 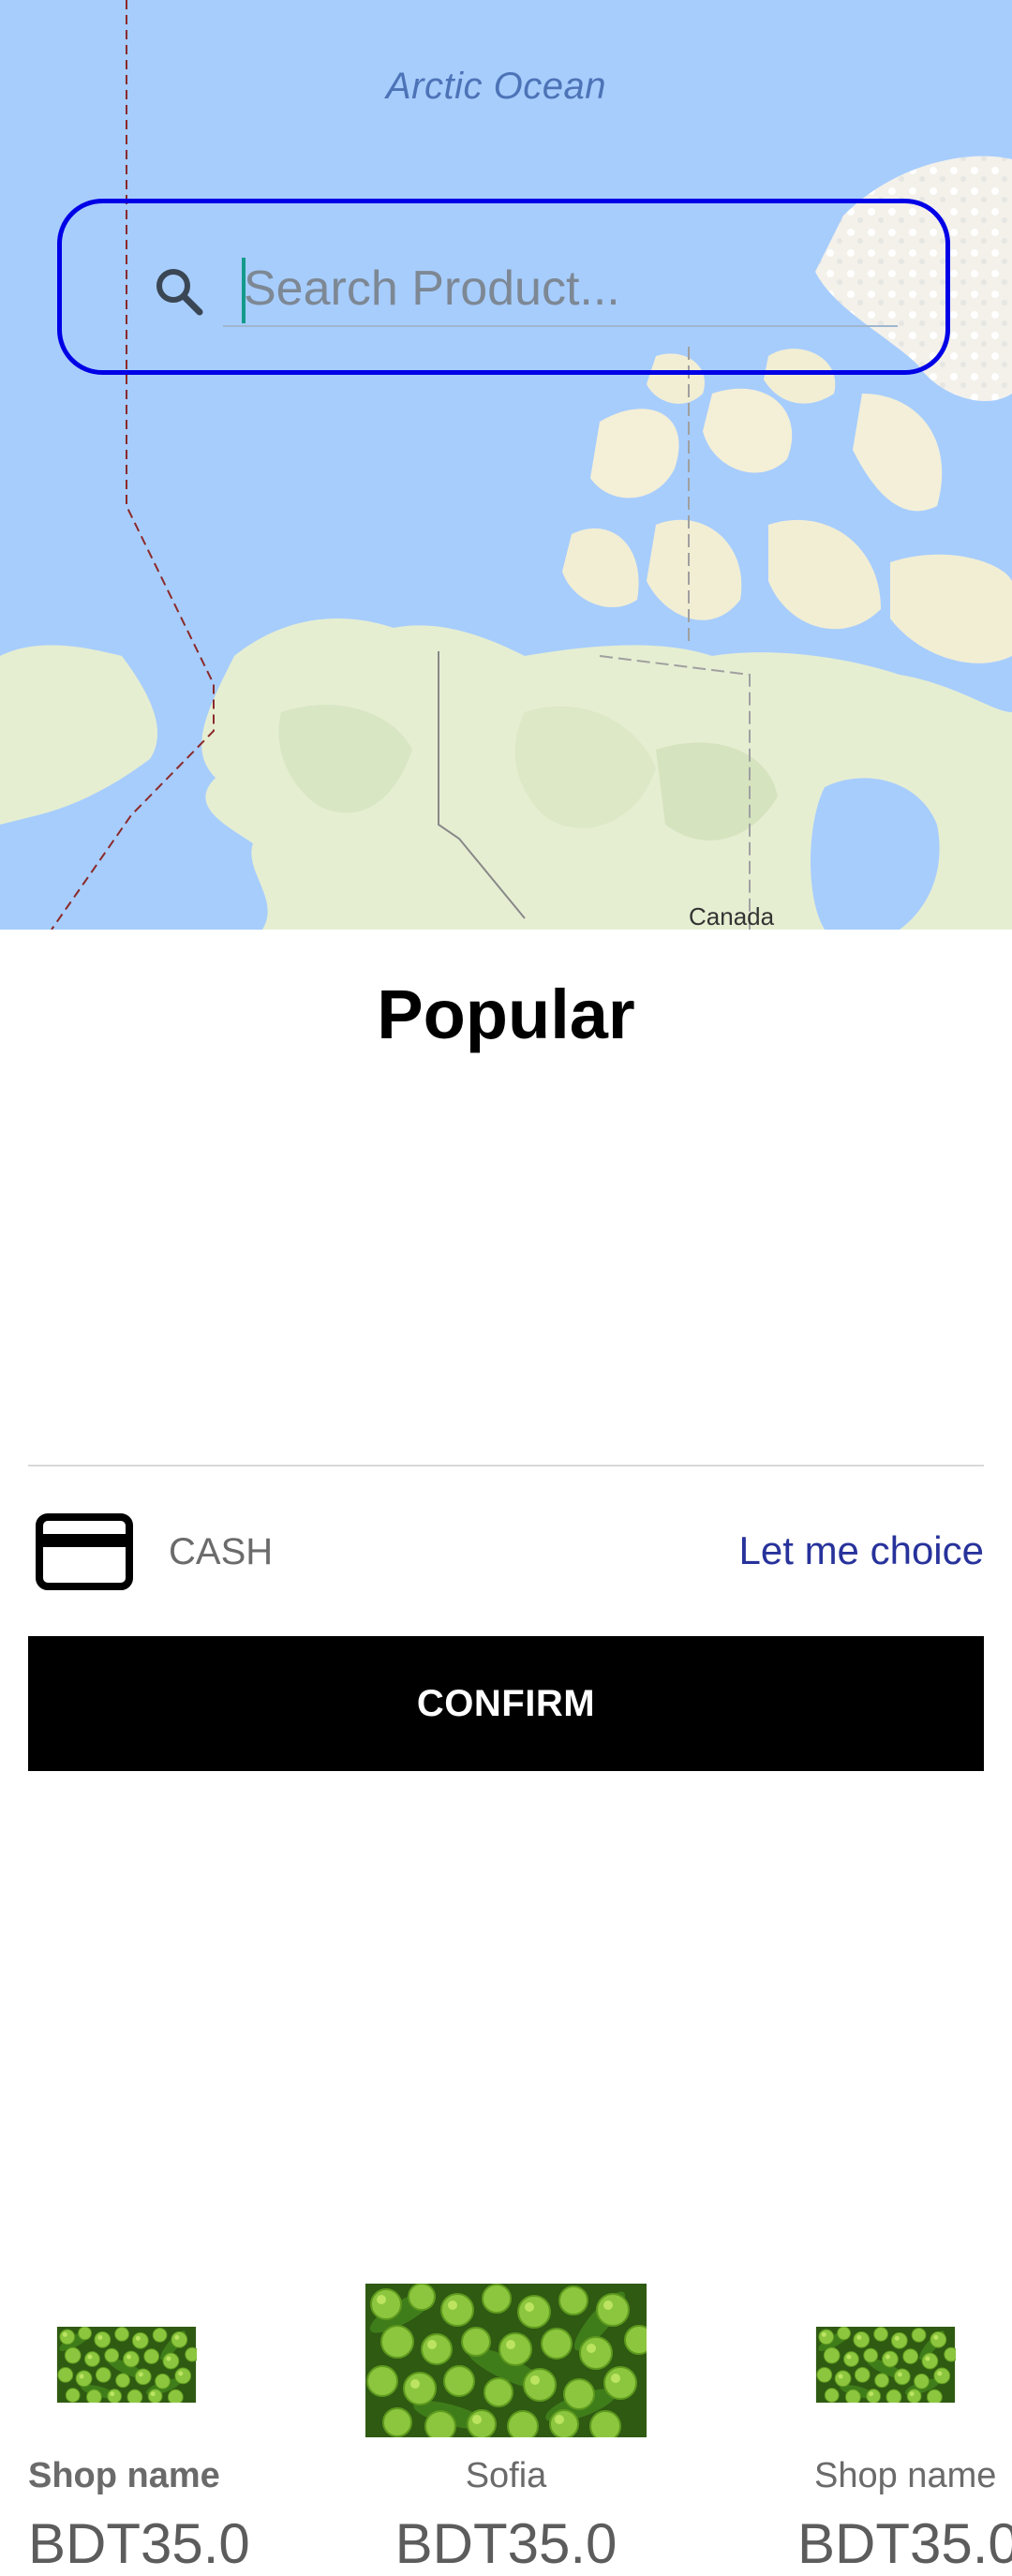 What do you see at coordinates (905, 2475) in the screenshot?
I see `shop-name: Shop name` at bounding box center [905, 2475].